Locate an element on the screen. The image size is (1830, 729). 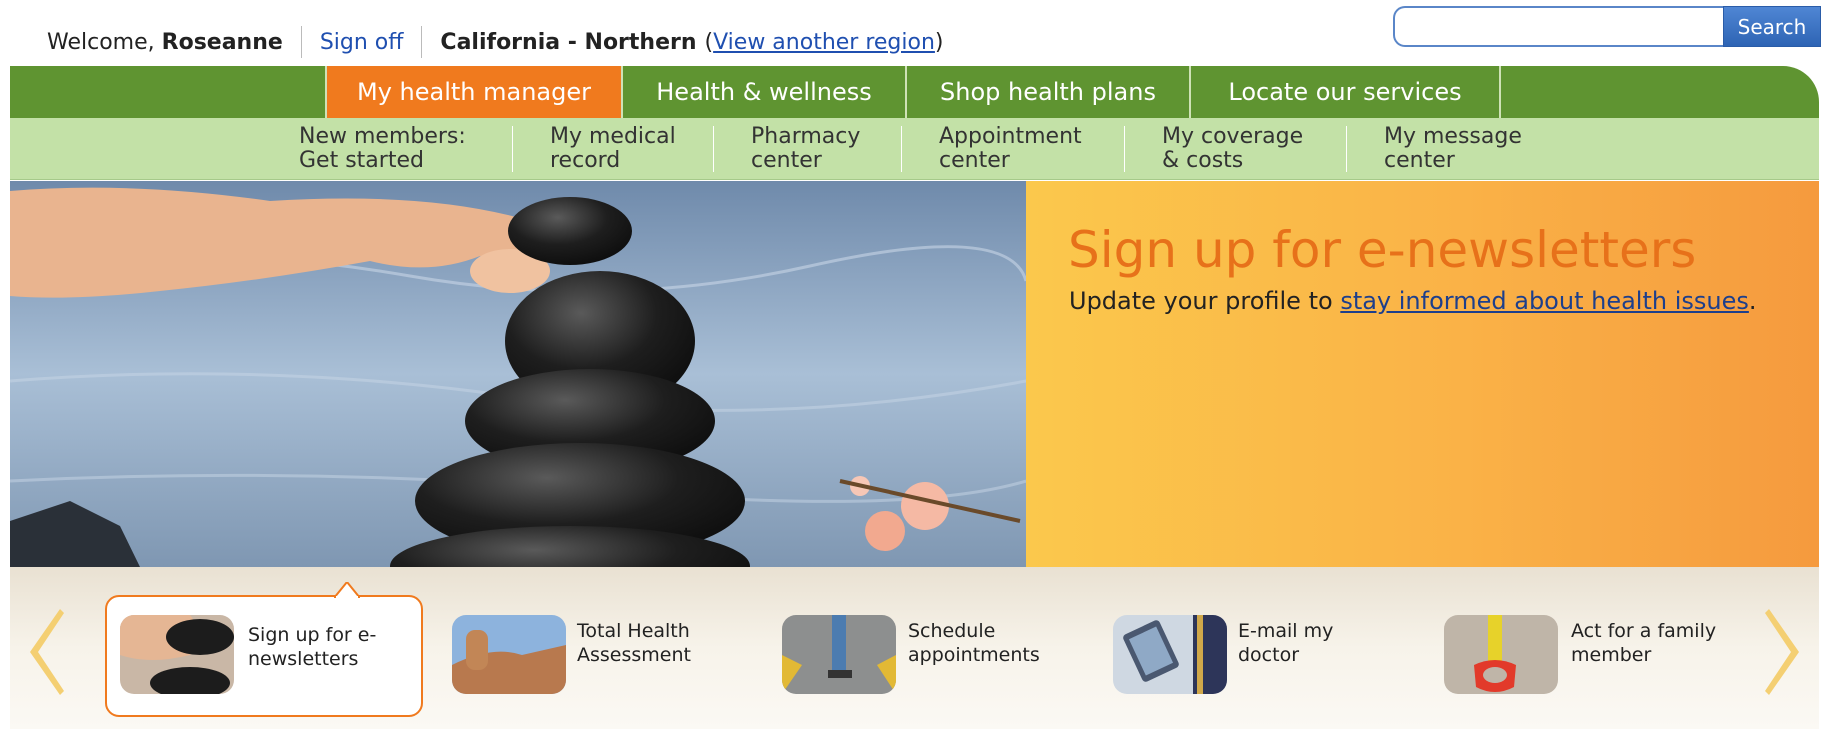
carousel-item-schedule-appointments: Schedule appointments is located at coordinates (930, 646).